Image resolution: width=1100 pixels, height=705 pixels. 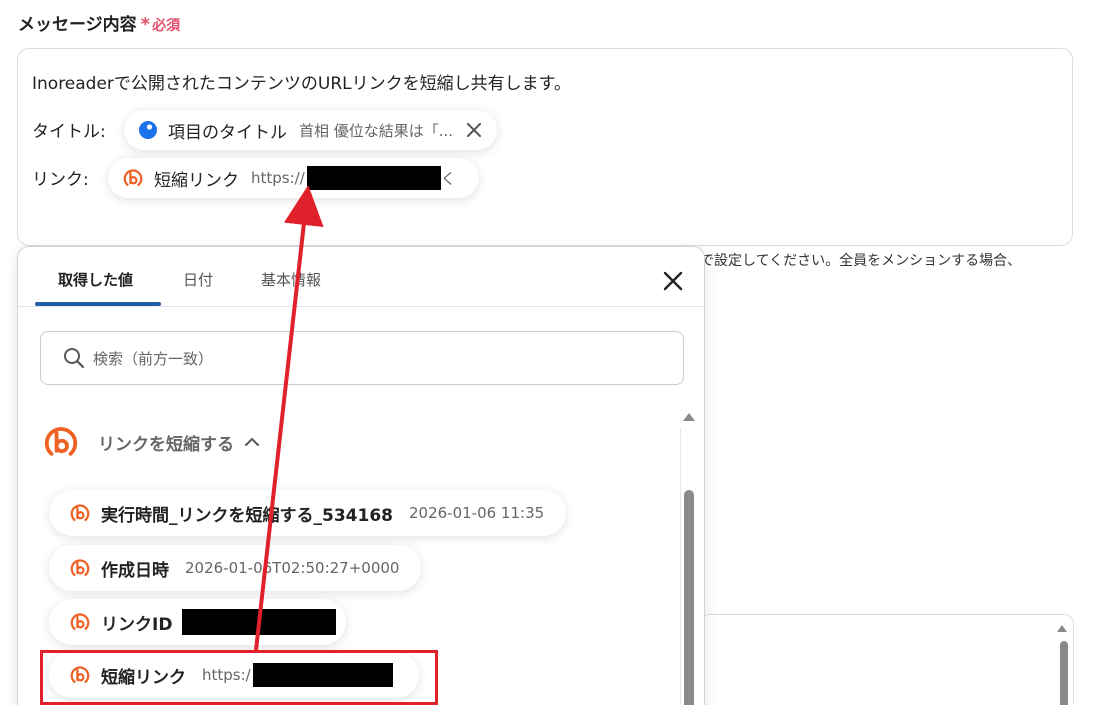 I want to click on list-item-short-link: 短縮リンク https:/, so click(x=234, y=675).